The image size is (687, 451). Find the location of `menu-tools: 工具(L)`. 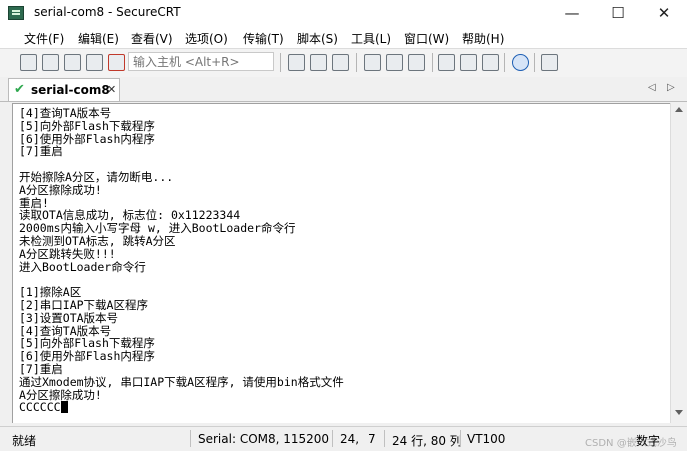

menu-tools: 工具(L) is located at coordinates (371, 38).